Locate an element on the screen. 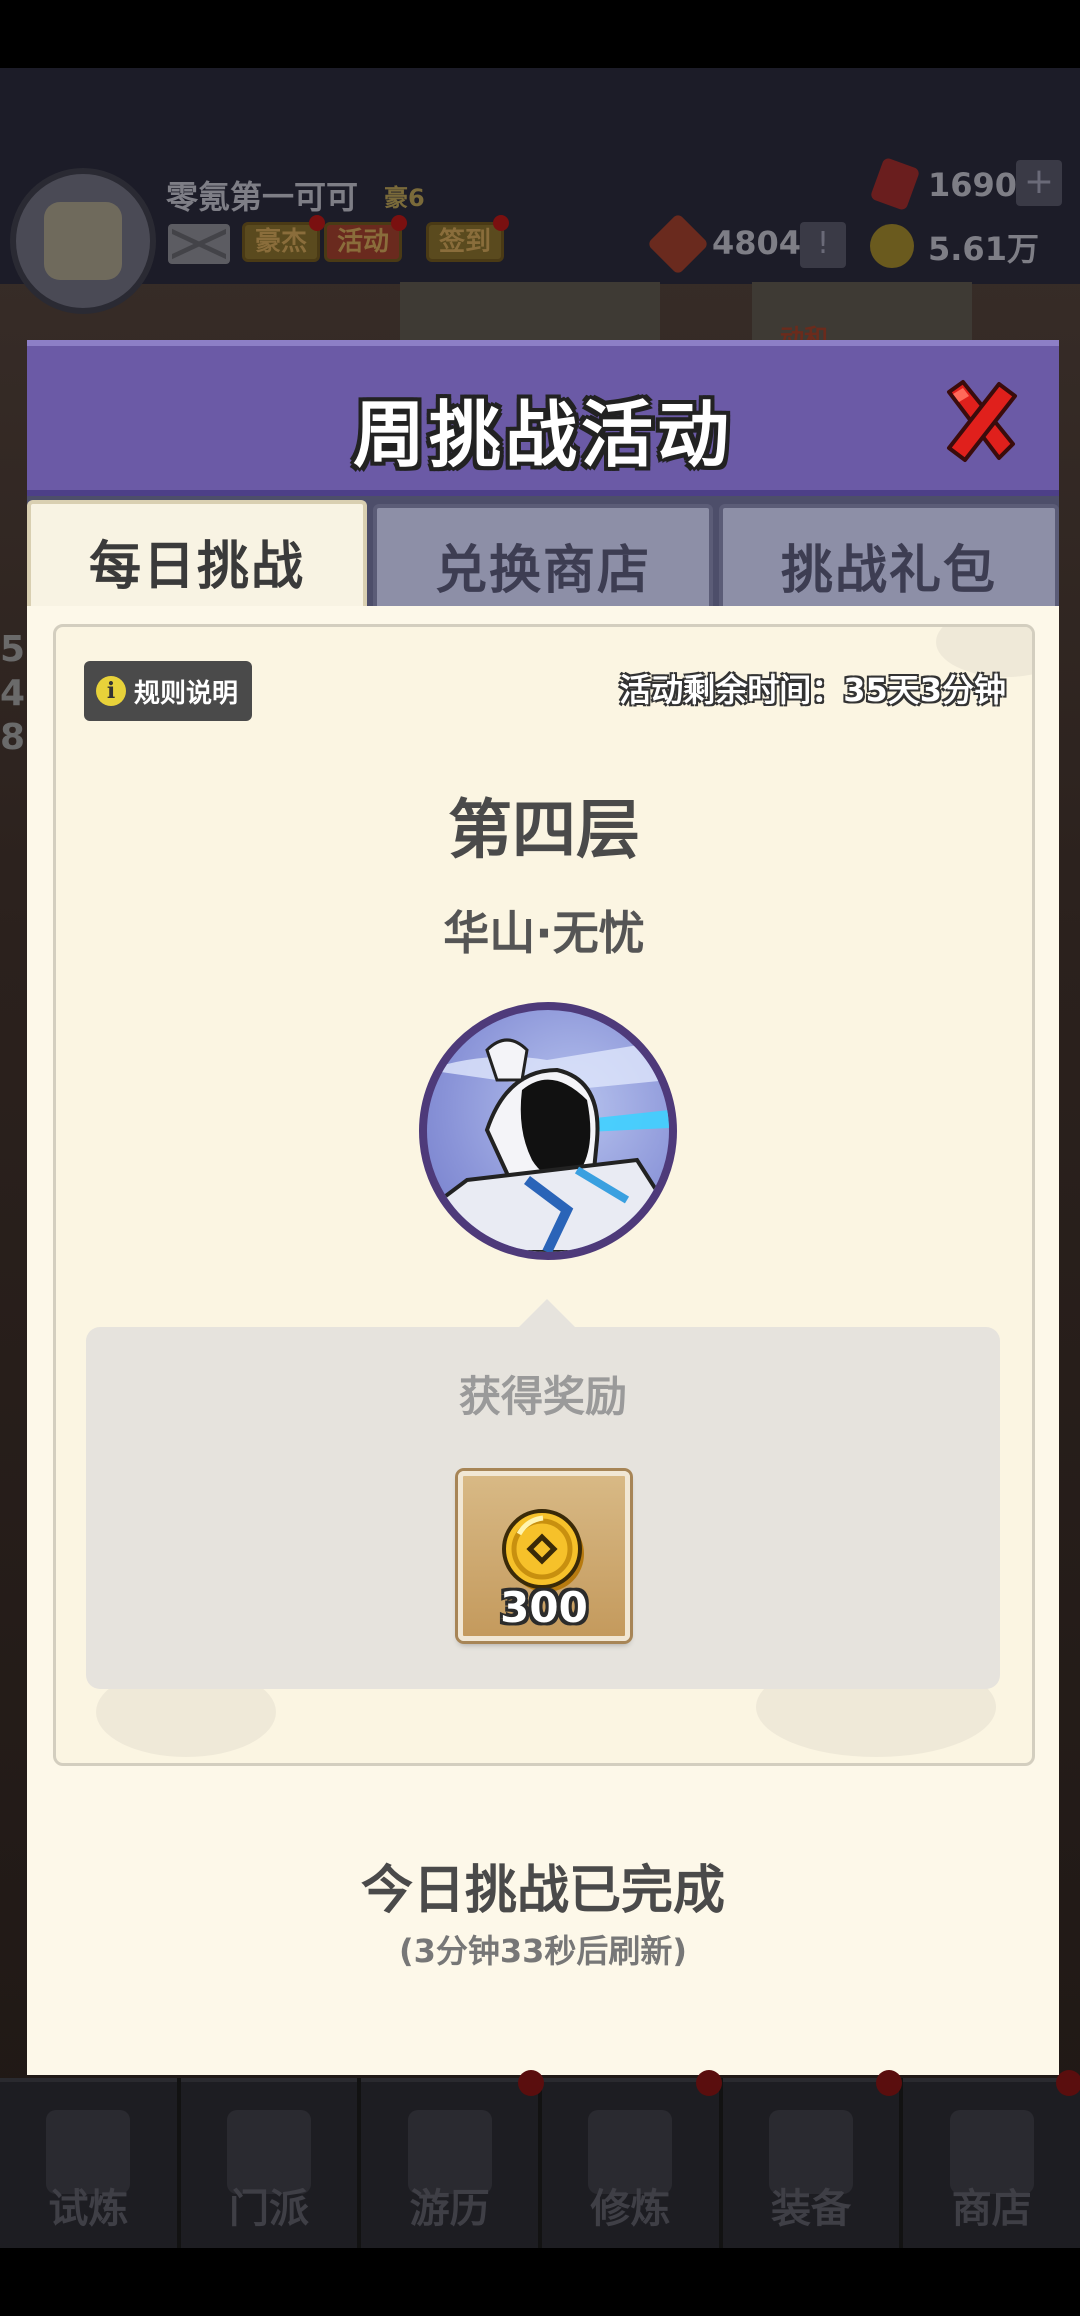 The height and width of the screenshot is (2316, 1080). tab-challenge-pack: 挑战礼包 is located at coordinates (889, 555).